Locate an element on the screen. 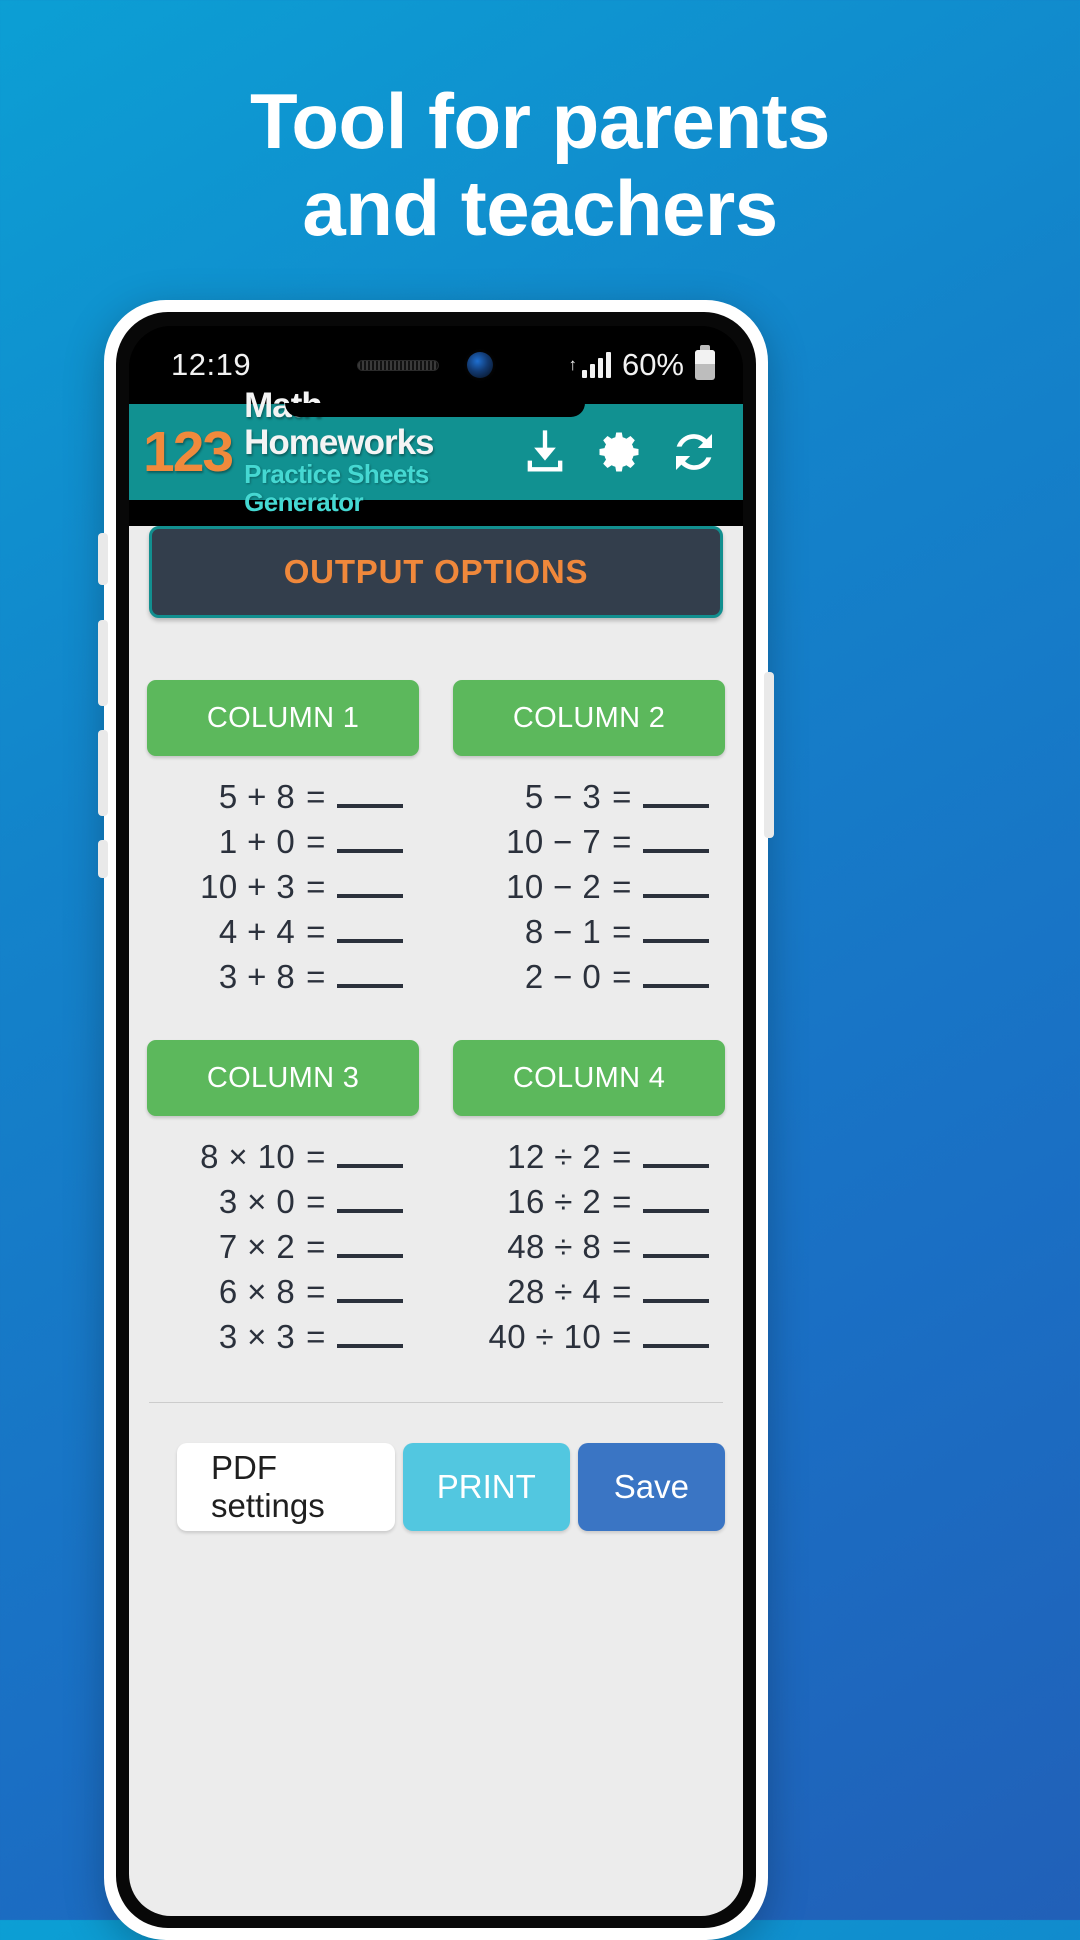  signal-bars-icon is located at coordinates (596, 365).